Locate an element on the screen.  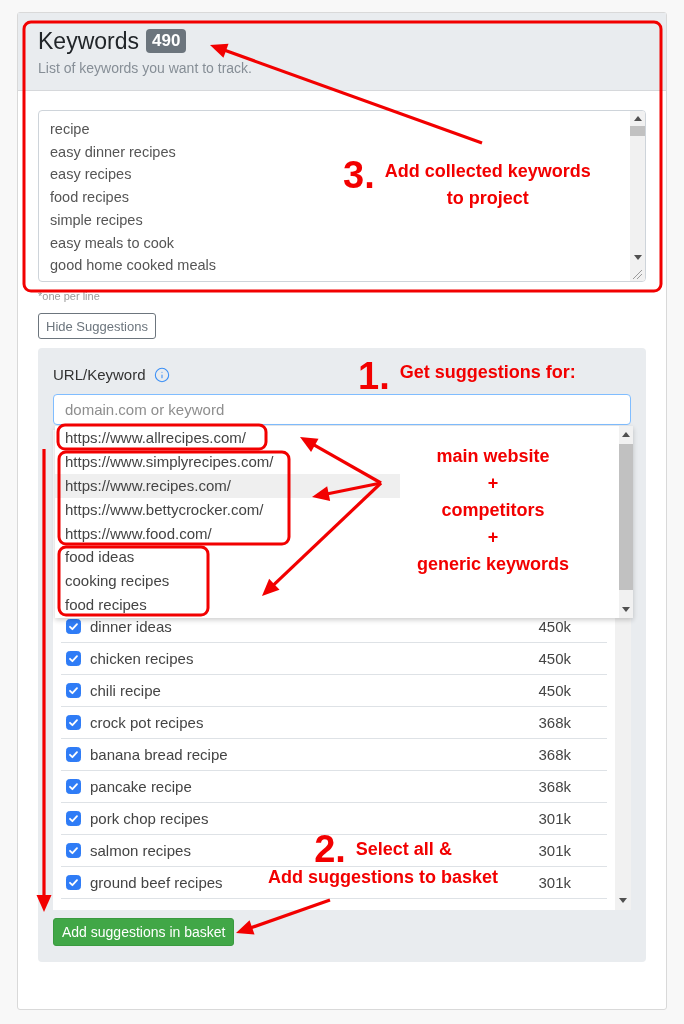
resize-grip-icon is located at coordinates (637, 274).